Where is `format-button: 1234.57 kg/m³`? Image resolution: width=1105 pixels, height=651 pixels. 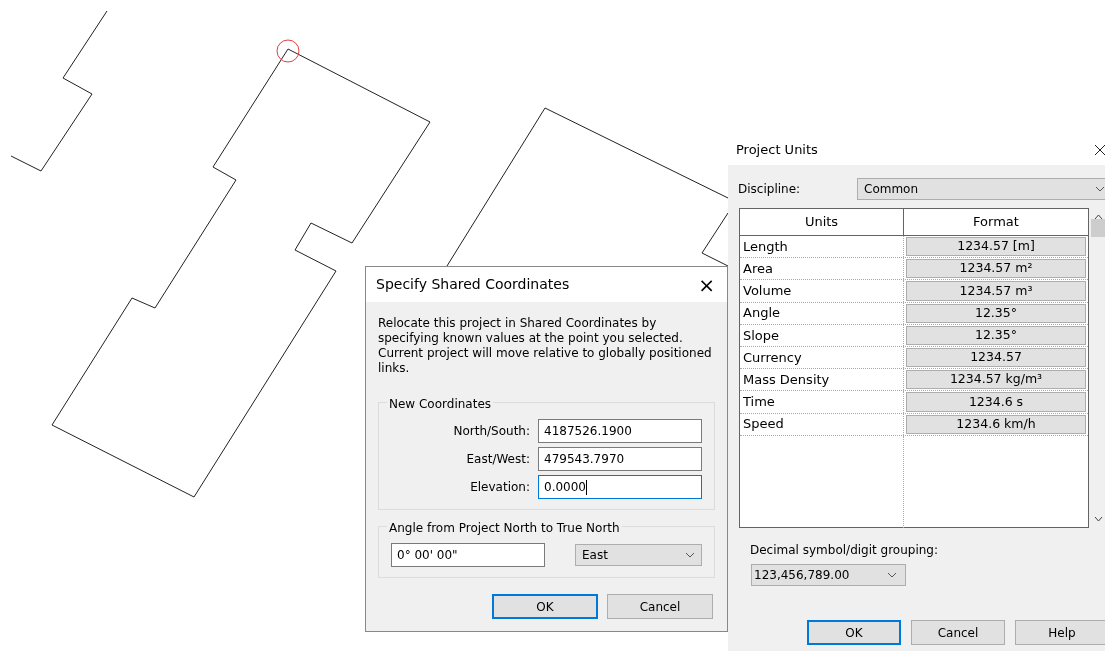 format-button: 1234.57 kg/m³ is located at coordinates (996, 380).